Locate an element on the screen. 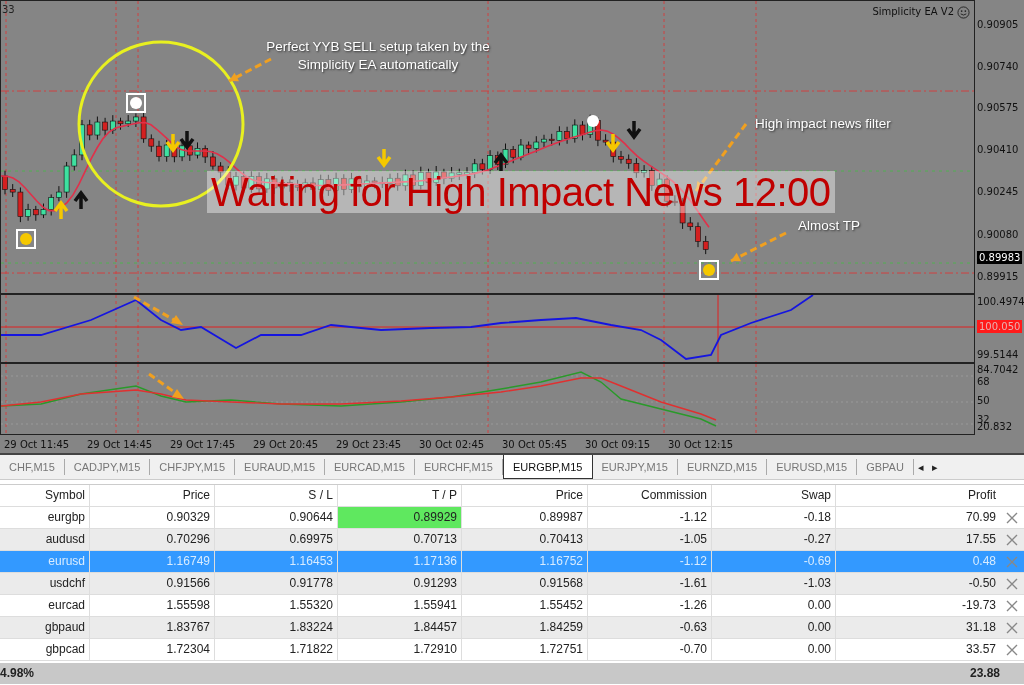 This screenshot has width=1024, height=685. table-cell-text: 70.99 is located at coordinates (980, 517).